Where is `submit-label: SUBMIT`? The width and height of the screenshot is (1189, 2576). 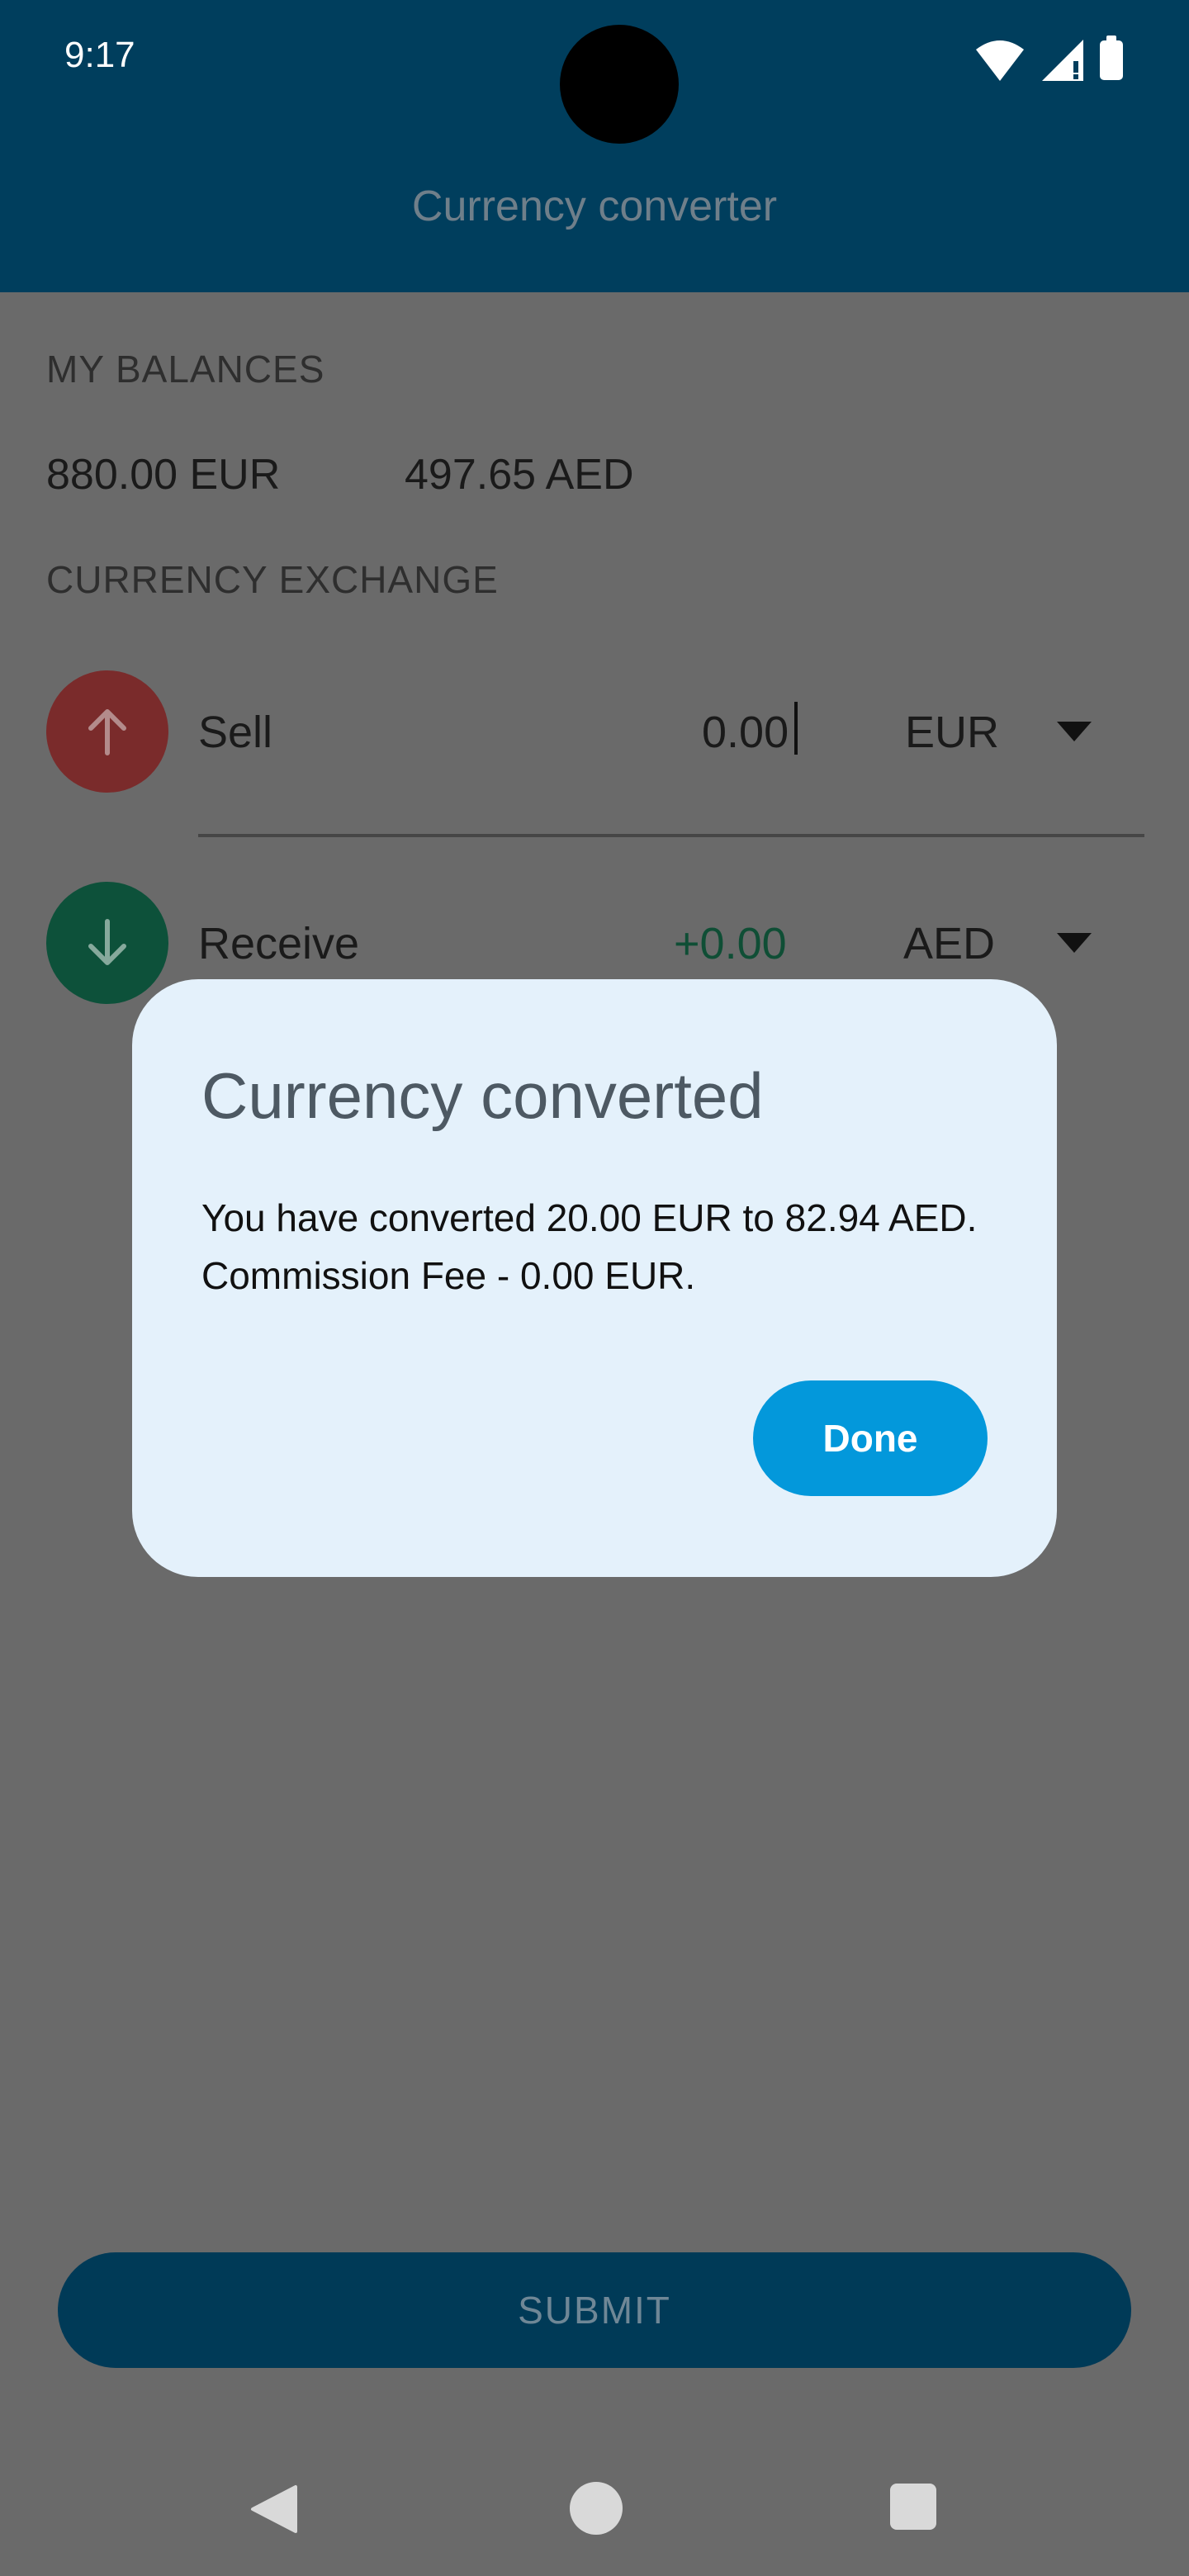
submit-label: SUBMIT is located at coordinates (594, 2310).